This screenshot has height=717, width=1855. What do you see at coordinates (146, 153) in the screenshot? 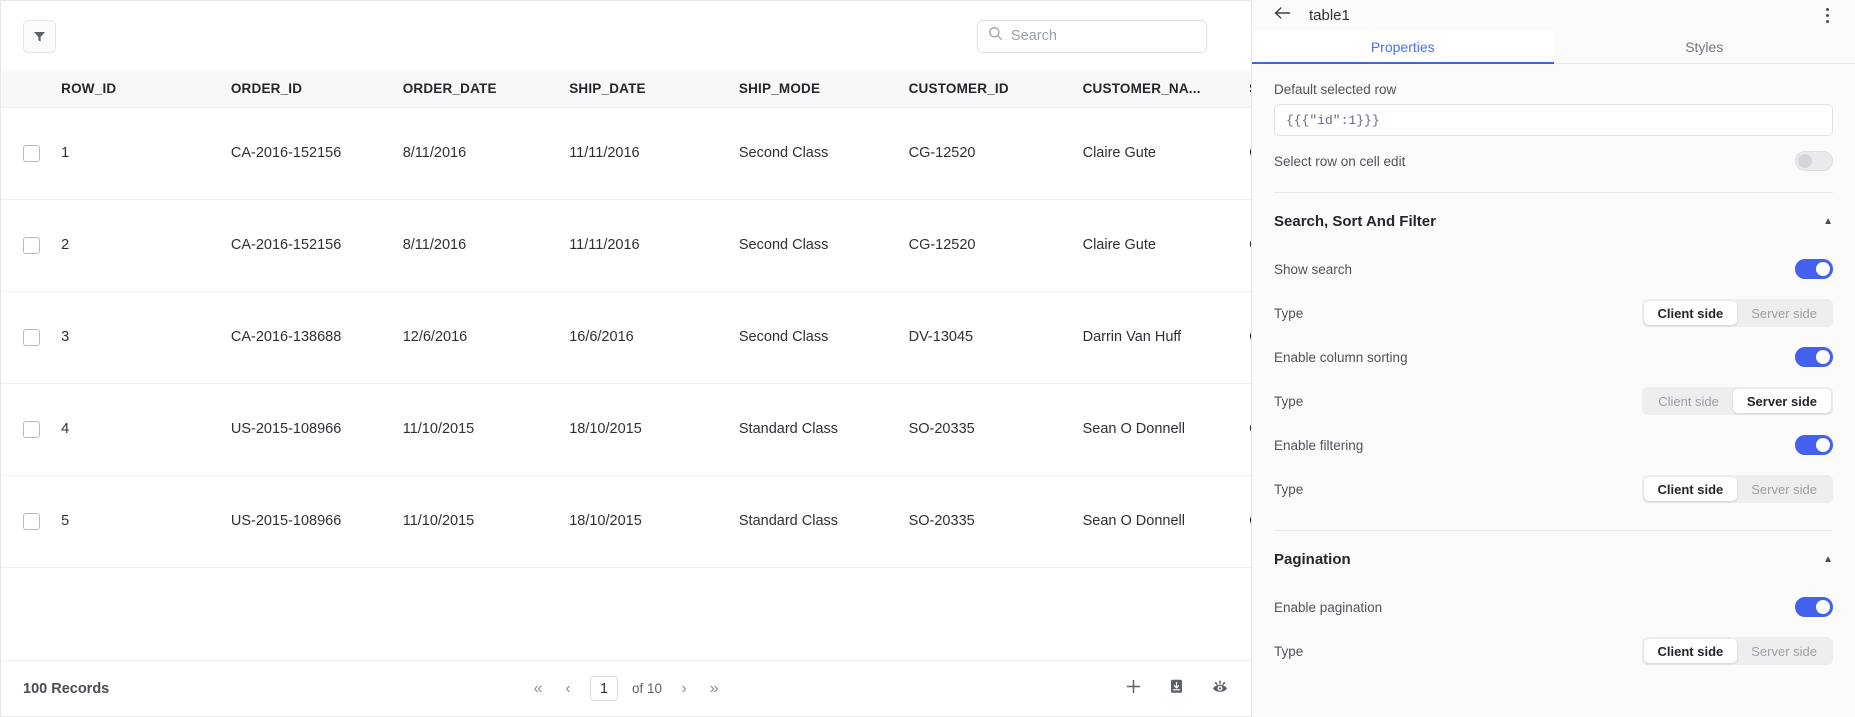
I see `cell-row-id: 1` at bounding box center [146, 153].